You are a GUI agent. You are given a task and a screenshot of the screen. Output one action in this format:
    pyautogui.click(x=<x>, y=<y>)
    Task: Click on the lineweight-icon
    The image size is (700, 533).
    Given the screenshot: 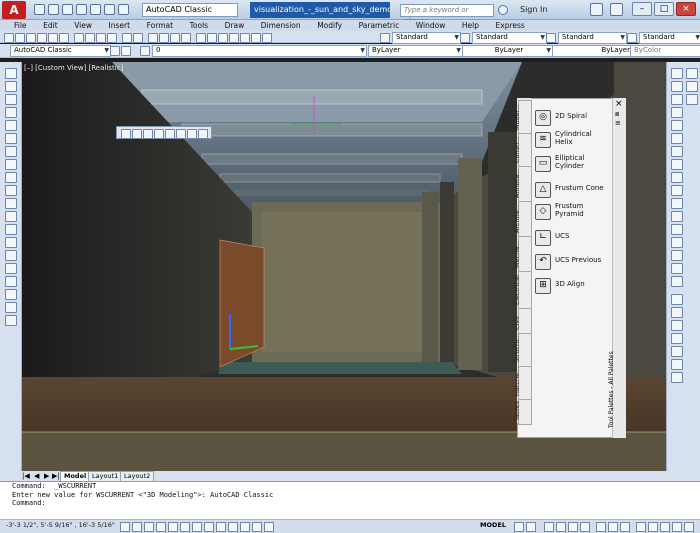 What is the action you would take?
    pyautogui.click(x=233, y=527)
    